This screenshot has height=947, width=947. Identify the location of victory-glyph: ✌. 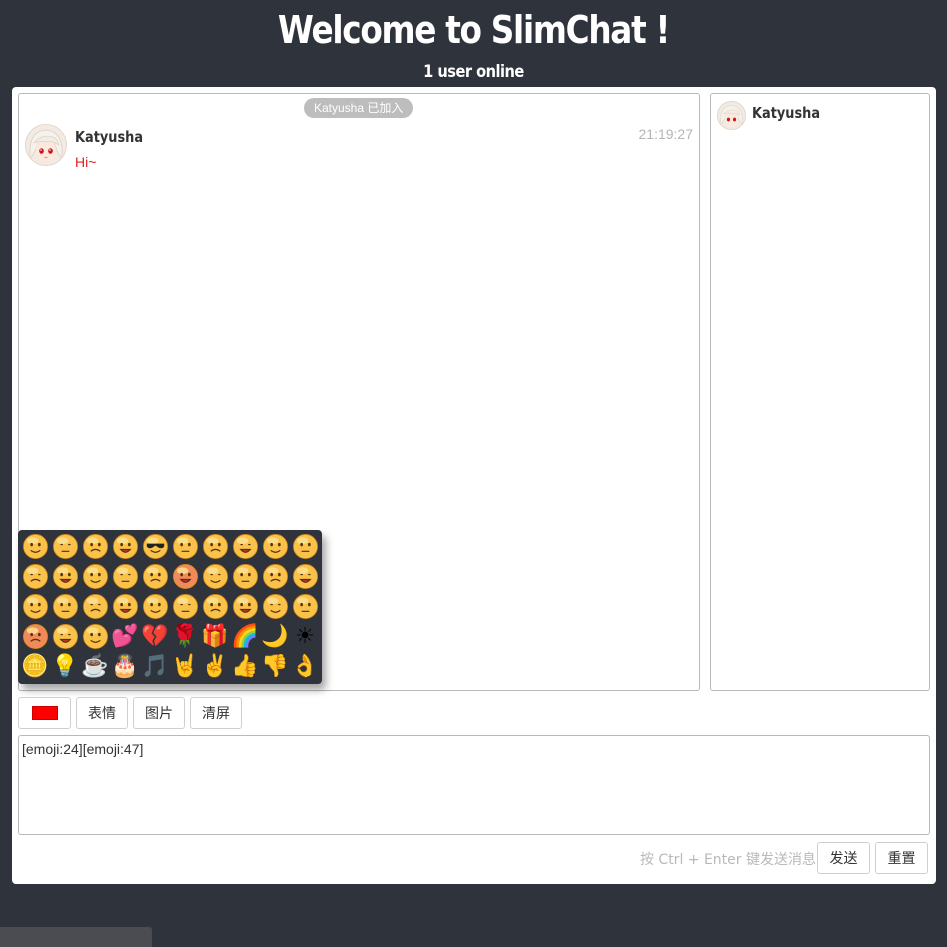
(215, 665).